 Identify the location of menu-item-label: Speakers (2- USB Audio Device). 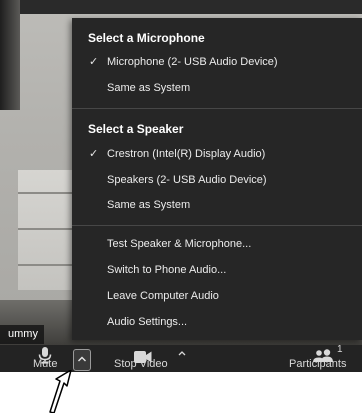
(187, 180).